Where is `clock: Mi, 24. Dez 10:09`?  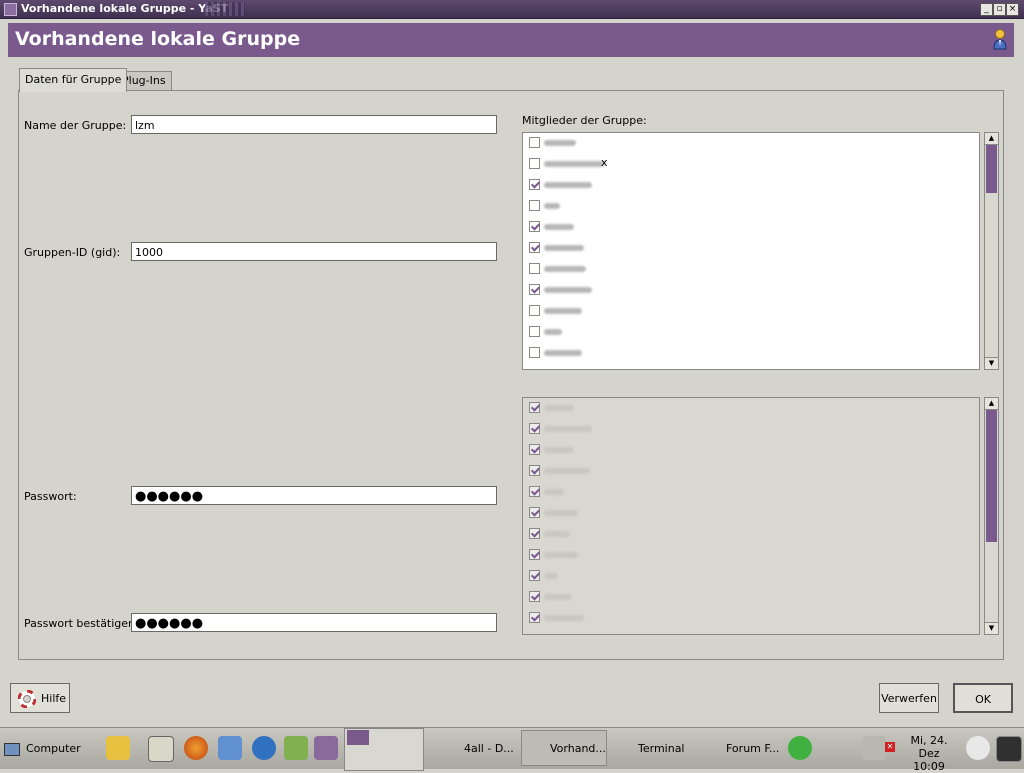
clock: Mi, 24. Dez 10:09 is located at coordinates (929, 753).